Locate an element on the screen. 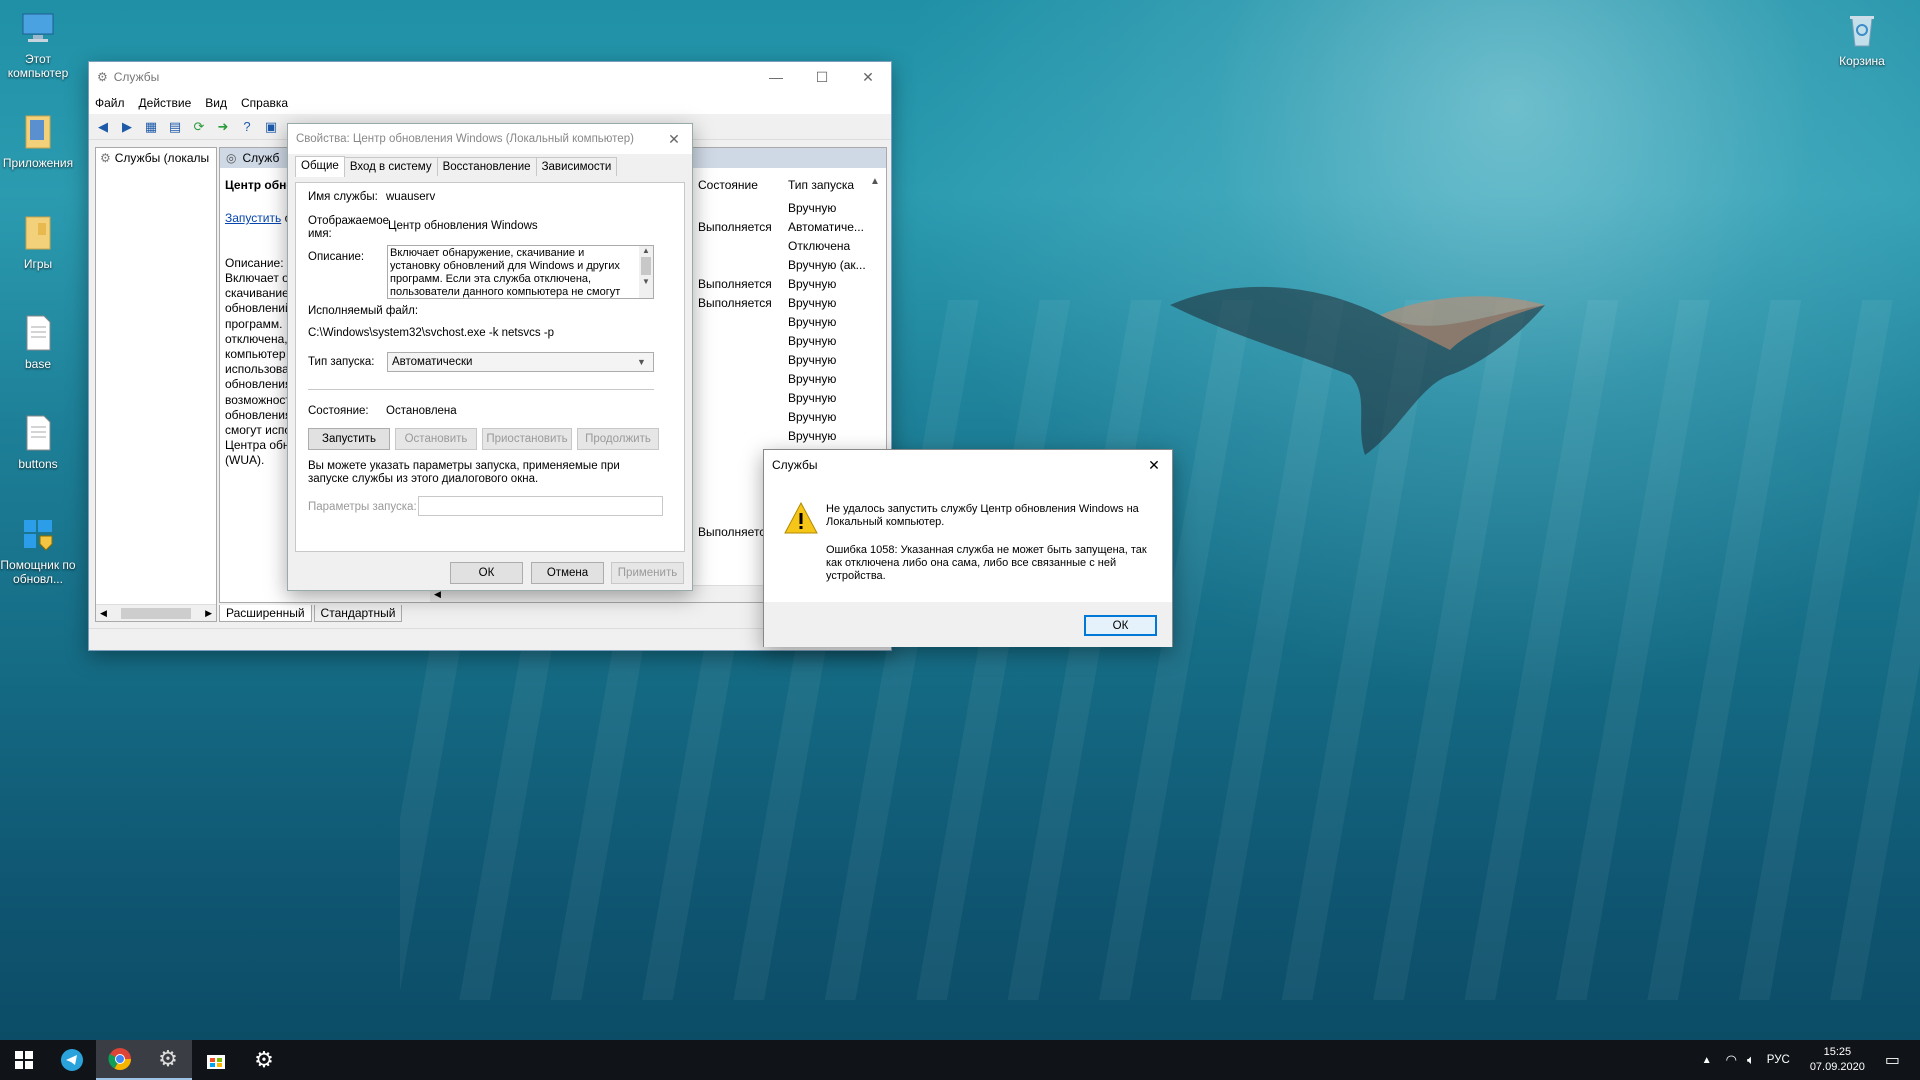  row-status: Выполняется is located at coordinates (735, 283).